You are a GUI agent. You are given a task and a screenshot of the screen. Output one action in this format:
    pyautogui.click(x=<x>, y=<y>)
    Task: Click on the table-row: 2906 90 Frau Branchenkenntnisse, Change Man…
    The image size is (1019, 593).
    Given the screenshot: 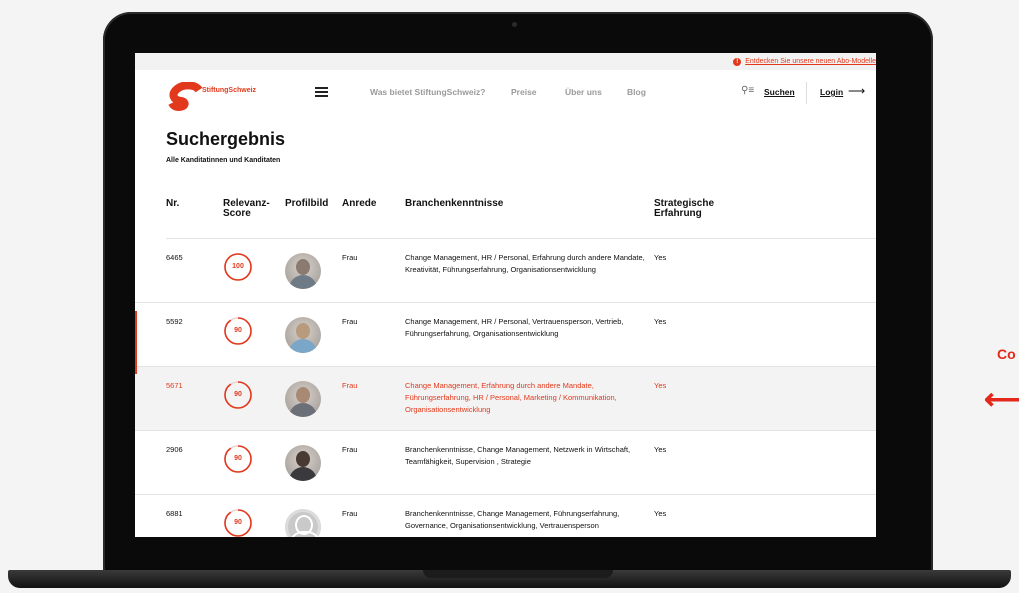 What is the action you would take?
    pyautogui.click(x=505, y=463)
    